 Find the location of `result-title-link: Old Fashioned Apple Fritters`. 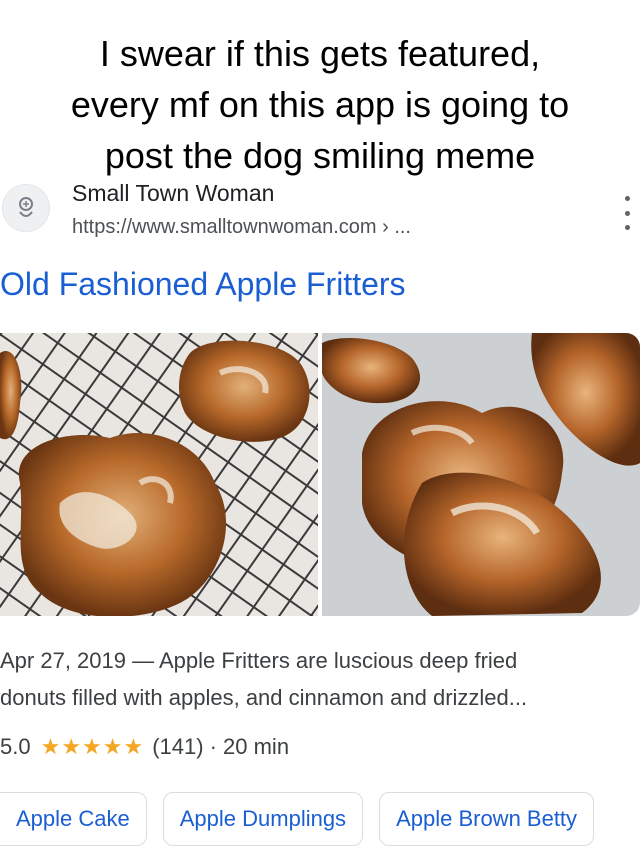

result-title-link: Old Fashioned Apple Fritters is located at coordinates (203, 284).